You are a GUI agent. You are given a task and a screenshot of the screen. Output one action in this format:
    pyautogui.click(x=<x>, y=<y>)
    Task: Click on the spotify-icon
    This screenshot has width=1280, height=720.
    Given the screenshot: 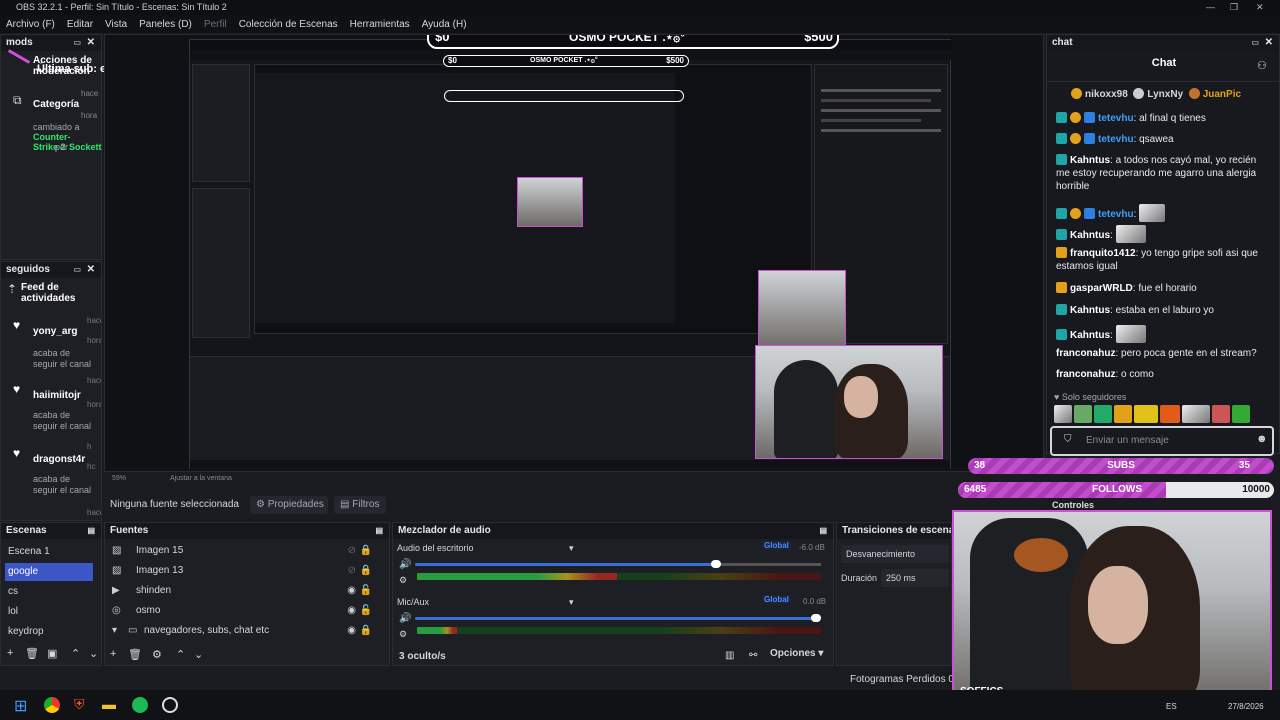 What is the action you would take?
    pyautogui.click(x=140, y=705)
    